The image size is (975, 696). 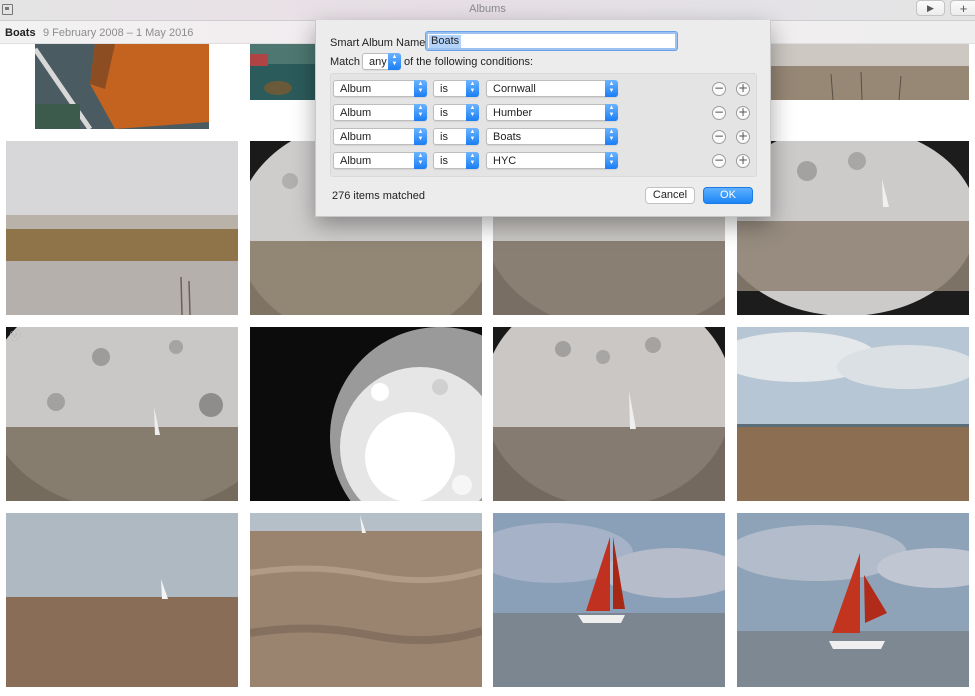 I want to click on match-value: any, so click(x=378, y=62).